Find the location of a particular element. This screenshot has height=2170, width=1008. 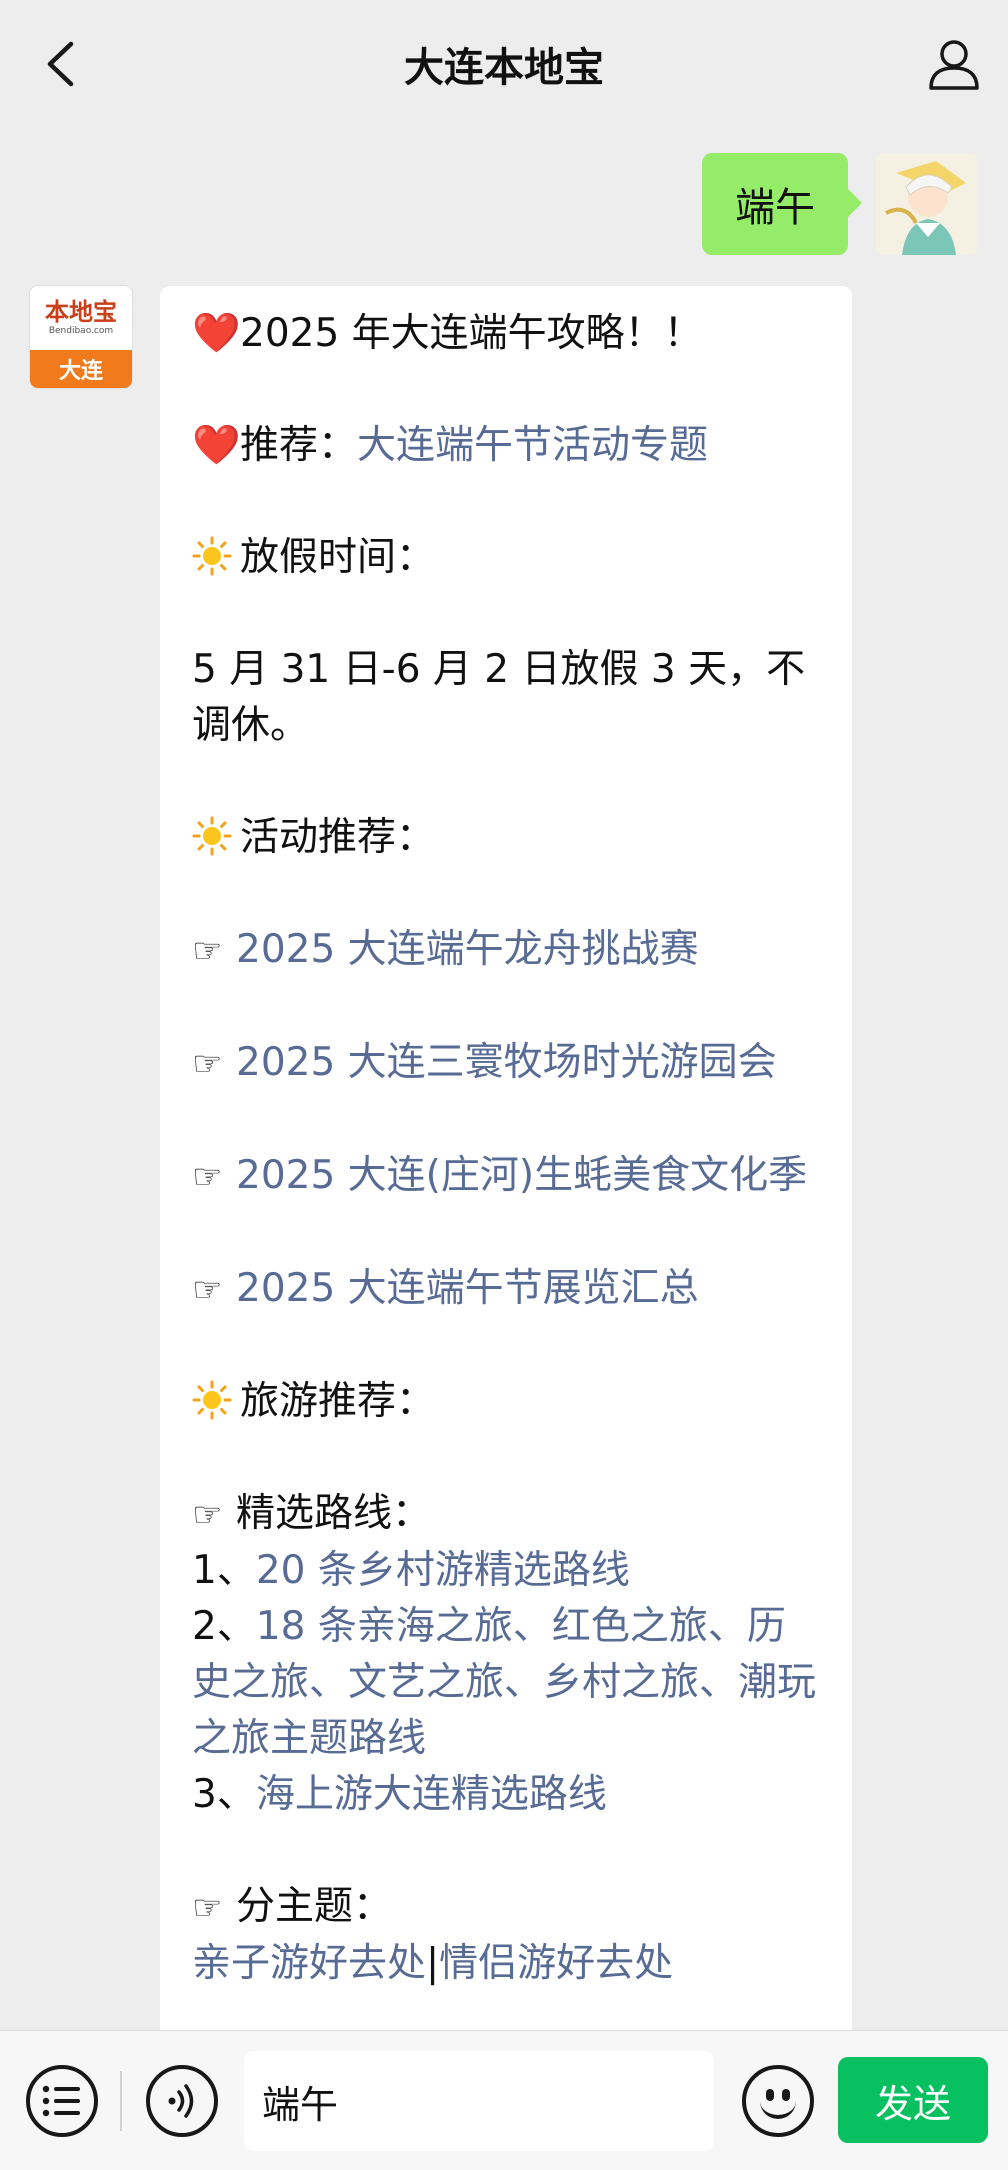

routes-label-line: ☞ 精选路线： is located at coordinates (507, 1514).